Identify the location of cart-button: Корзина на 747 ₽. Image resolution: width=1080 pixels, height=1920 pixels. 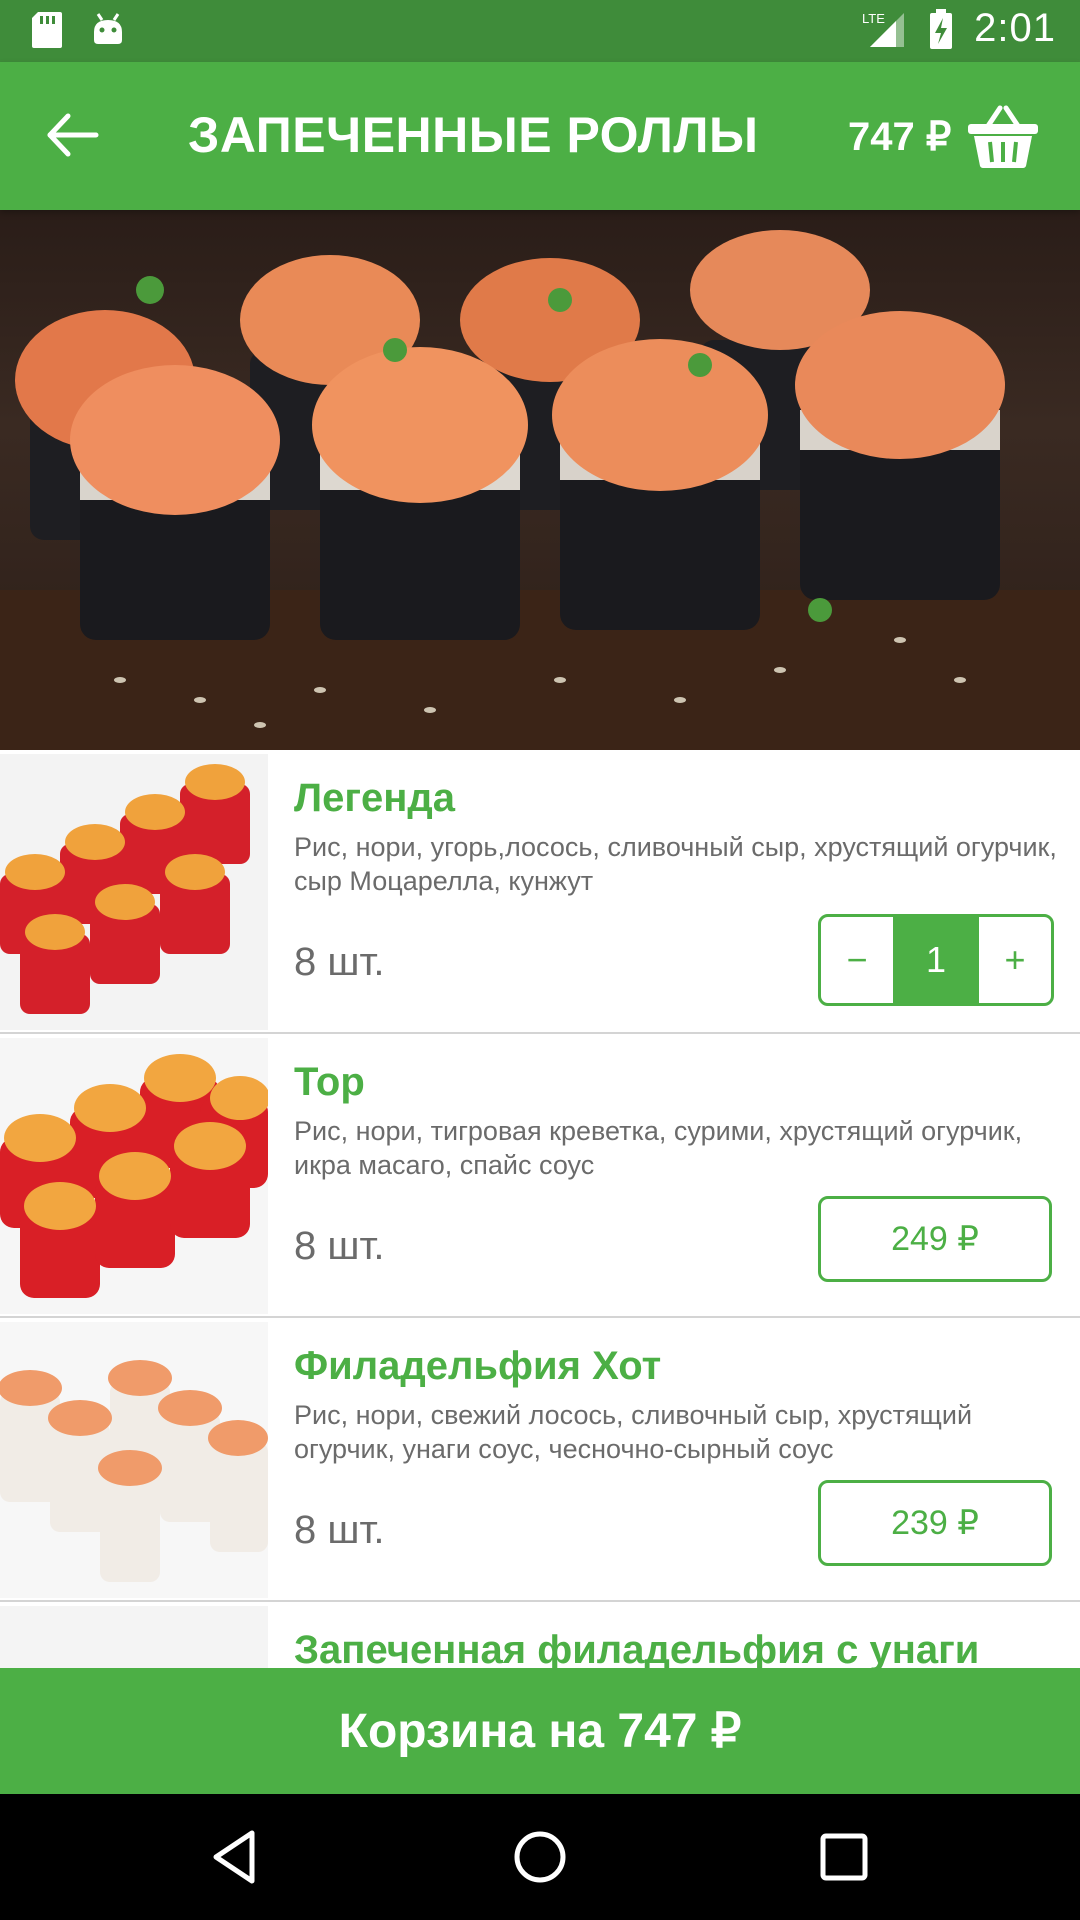
(540, 1731).